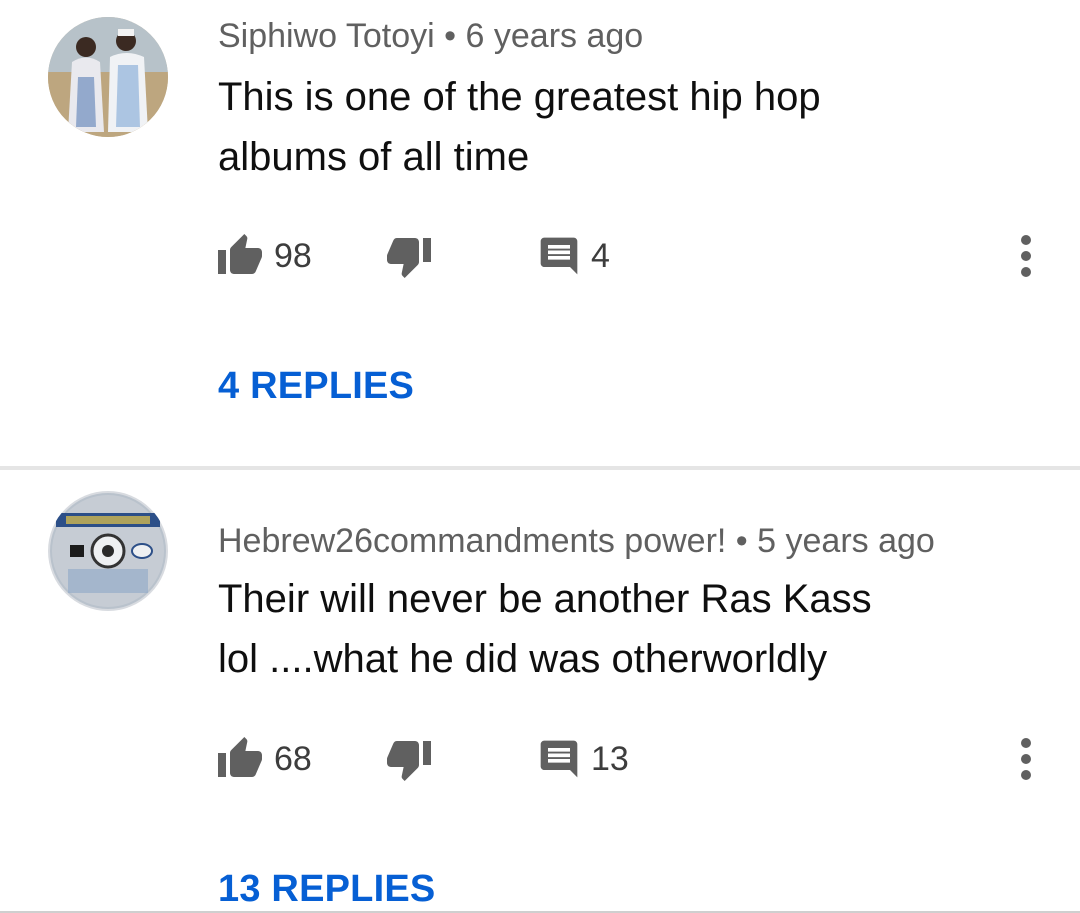 Image resolution: width=1080 pixels, height=913 pixels. Describe the element at coordinates (610, 758) in the screenshot. I see `reply-count: 13` at that location.